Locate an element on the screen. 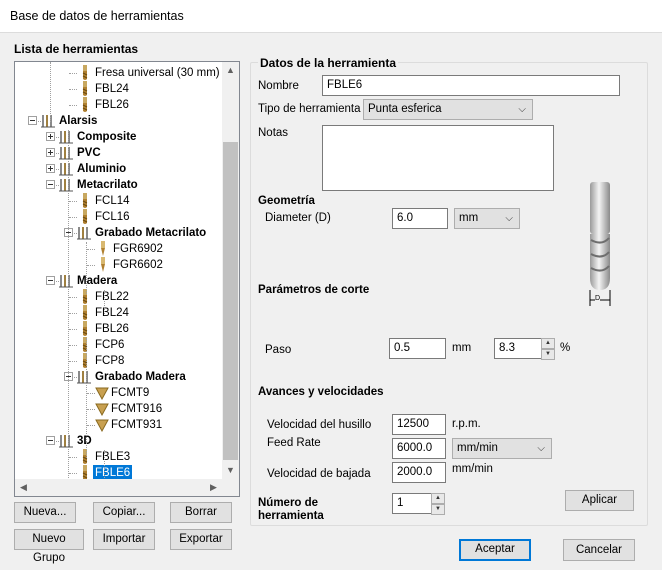  plunge-label: Velocidad de bajada is located at coordinates (319, 474).